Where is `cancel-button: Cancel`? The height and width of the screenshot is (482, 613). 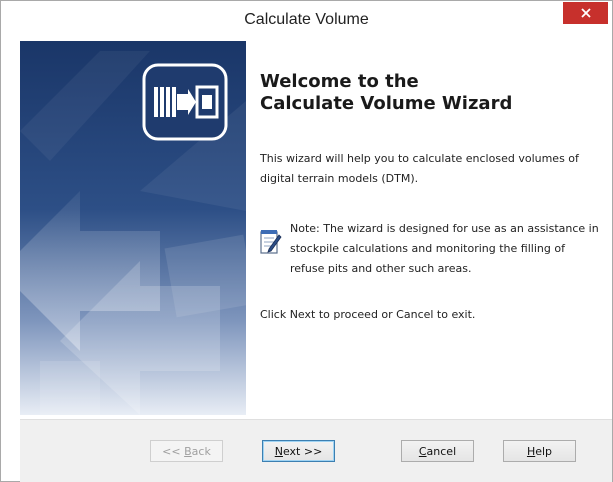 cancel-button: Cancel is located at coordinates (437, 451).